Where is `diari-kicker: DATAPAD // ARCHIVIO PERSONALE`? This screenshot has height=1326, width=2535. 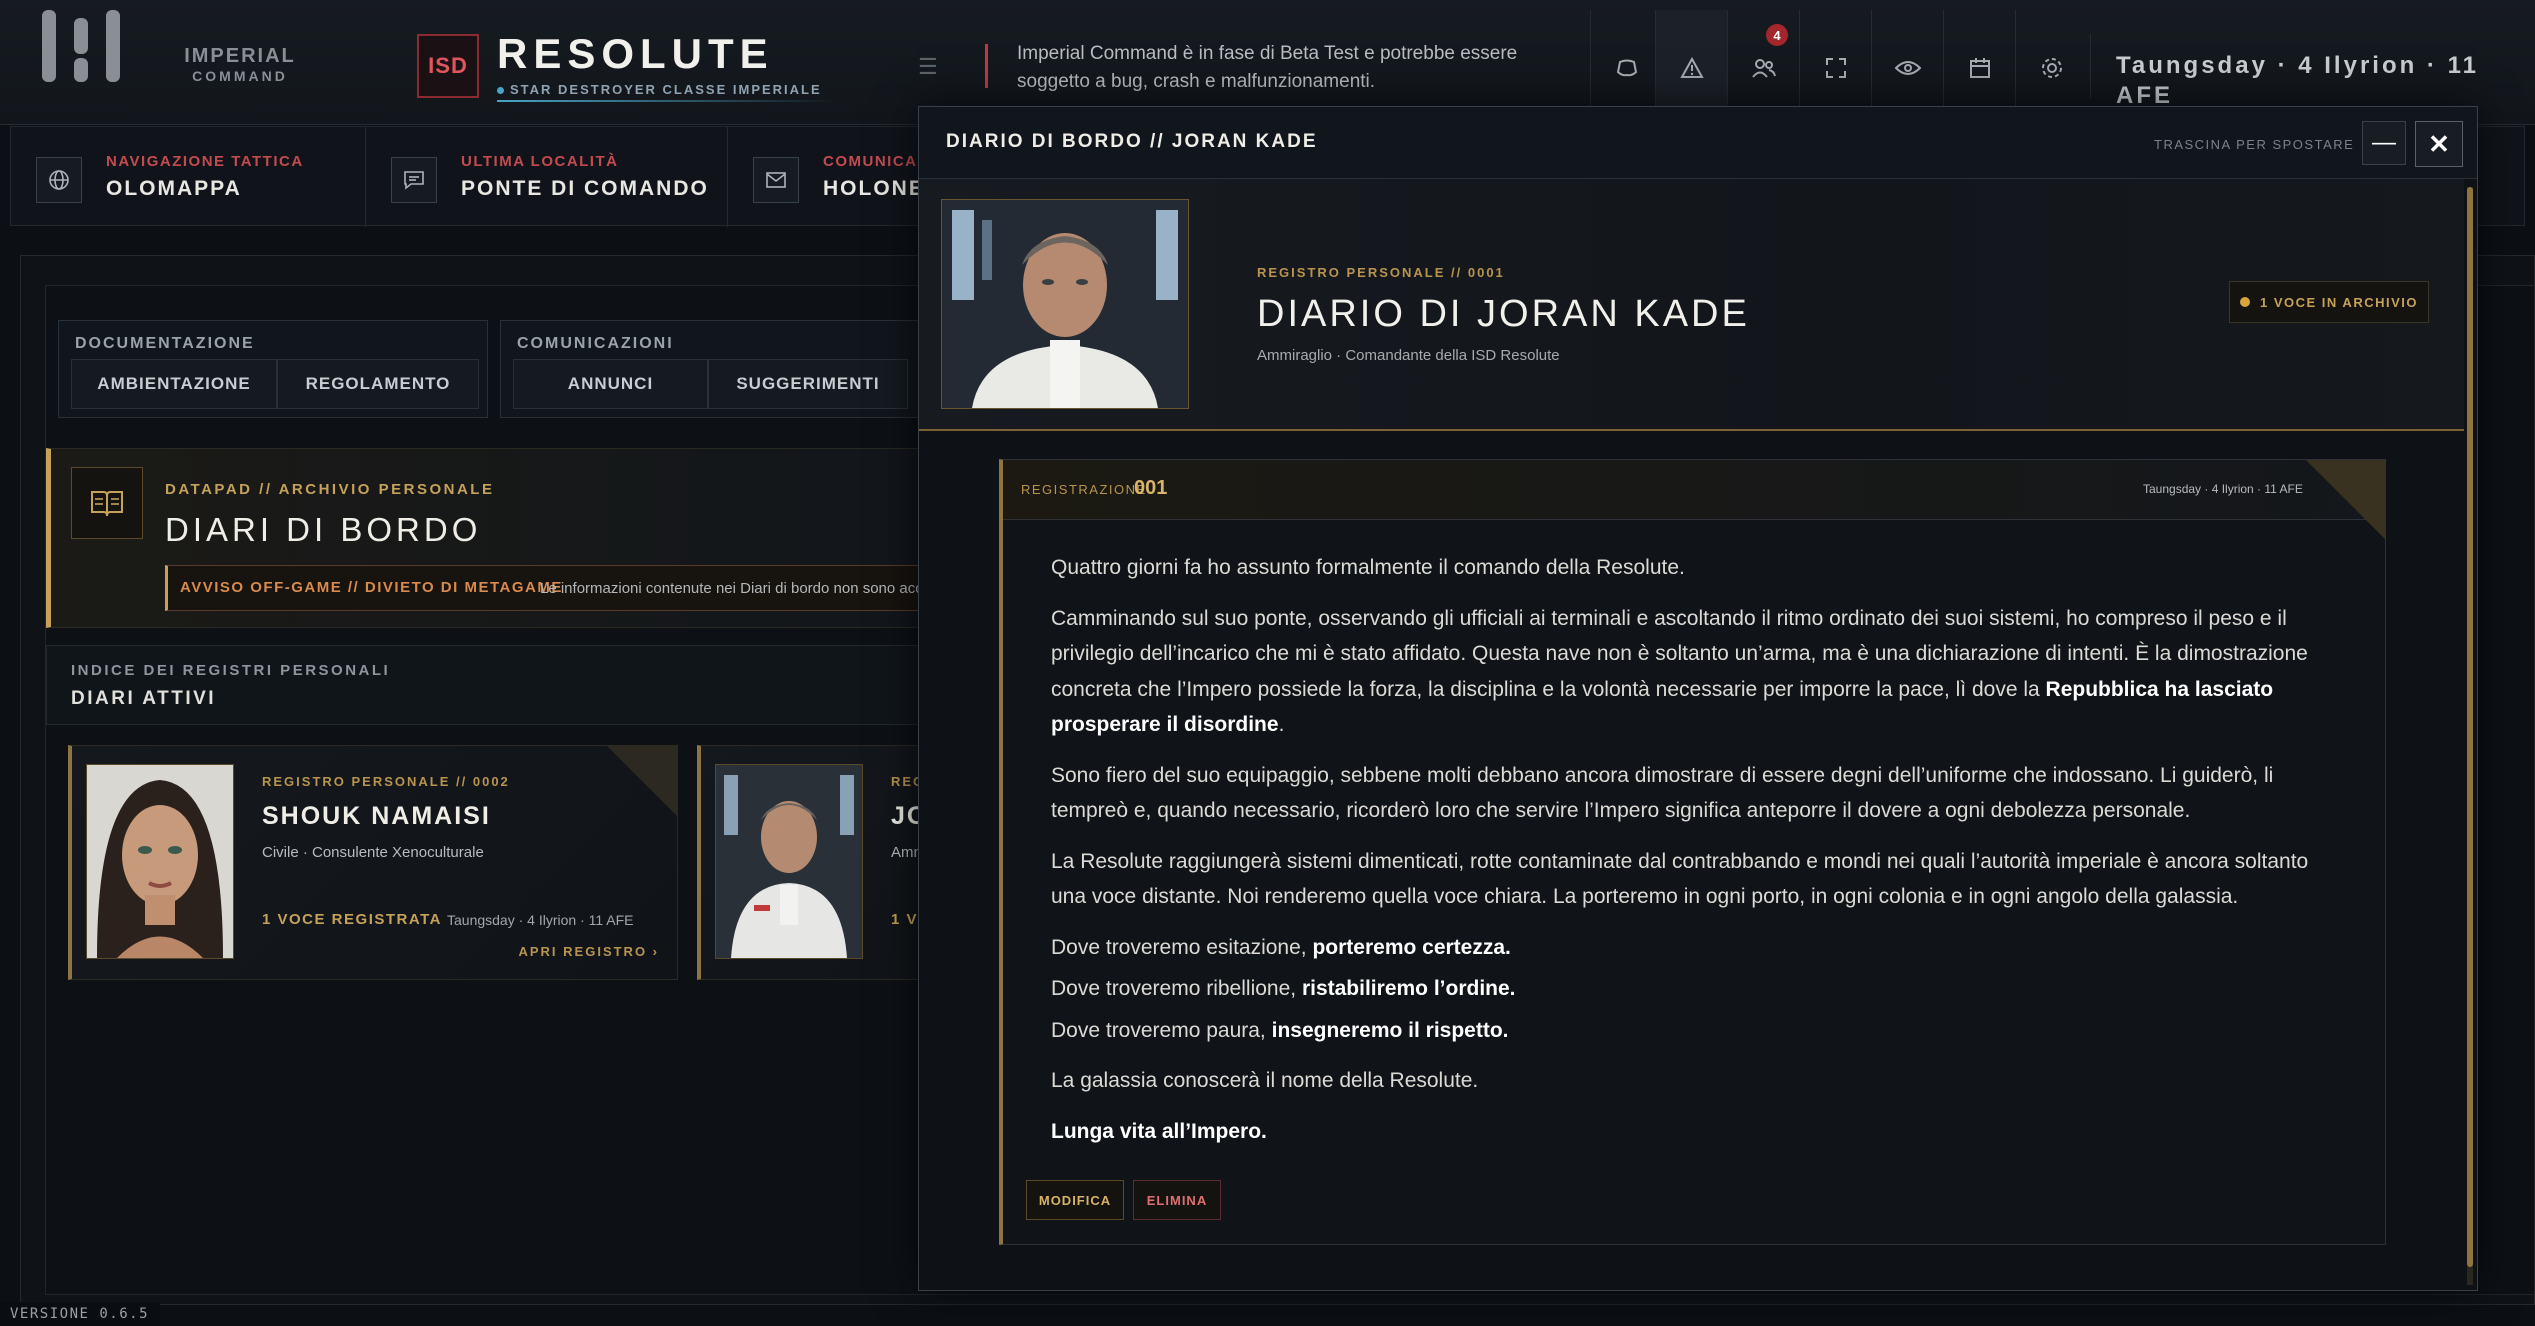 diari-kicker: DATAPAD // ARCHIVIO PERSONALE is located at coordinates (330, 489).